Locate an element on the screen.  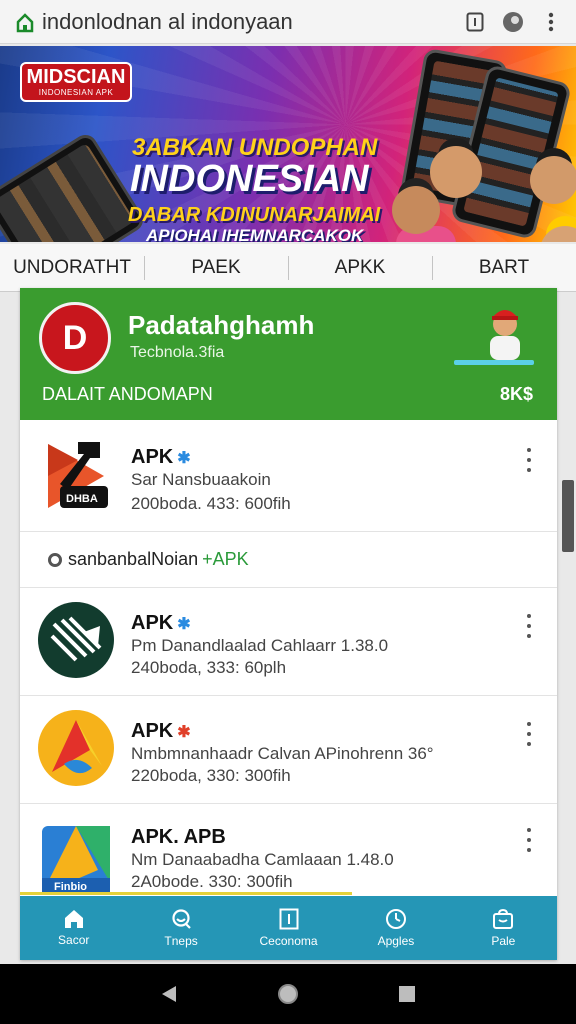
tab-2: PAEK is located at coordinates (216, 267).